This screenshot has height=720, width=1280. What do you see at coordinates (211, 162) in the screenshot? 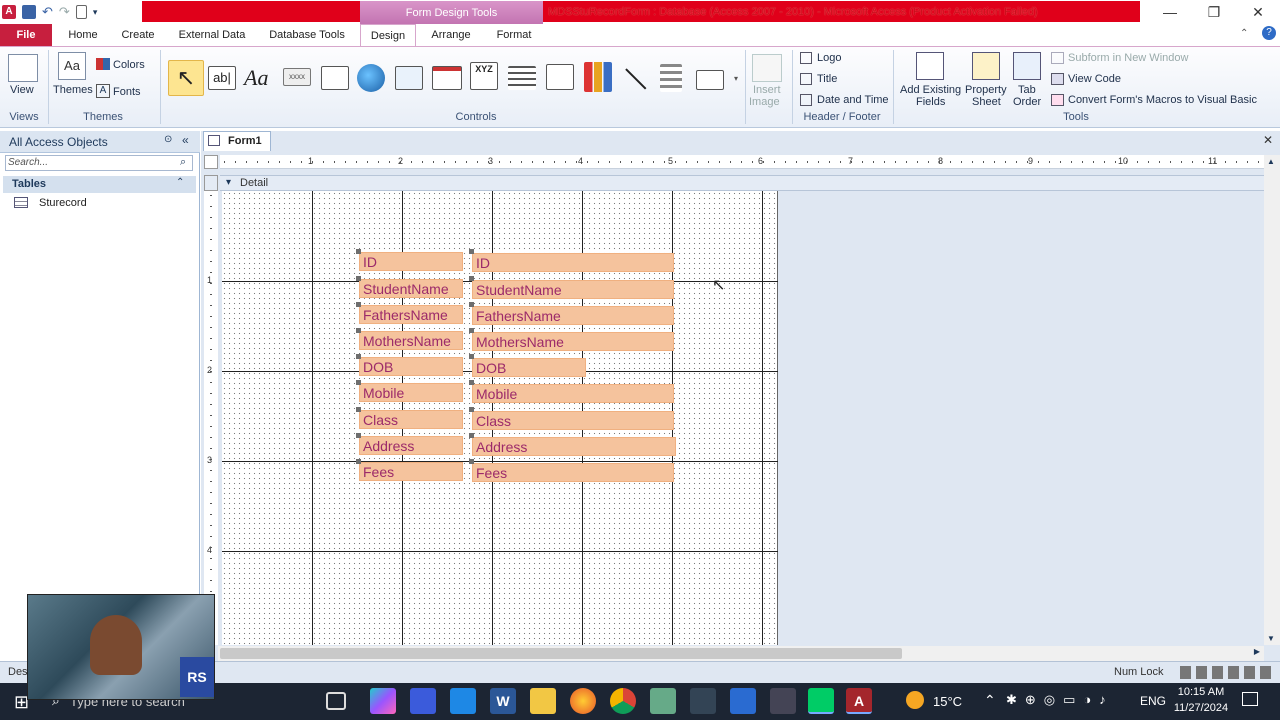
I see `form-selector` at bounding box center [211, 162].